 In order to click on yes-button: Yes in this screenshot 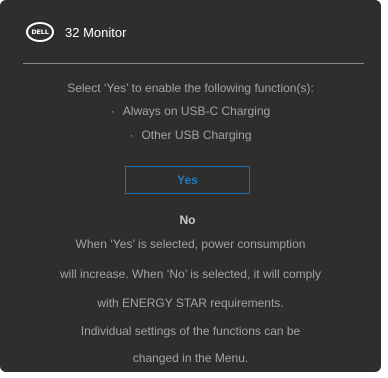, I will do `click(187, 180)`.